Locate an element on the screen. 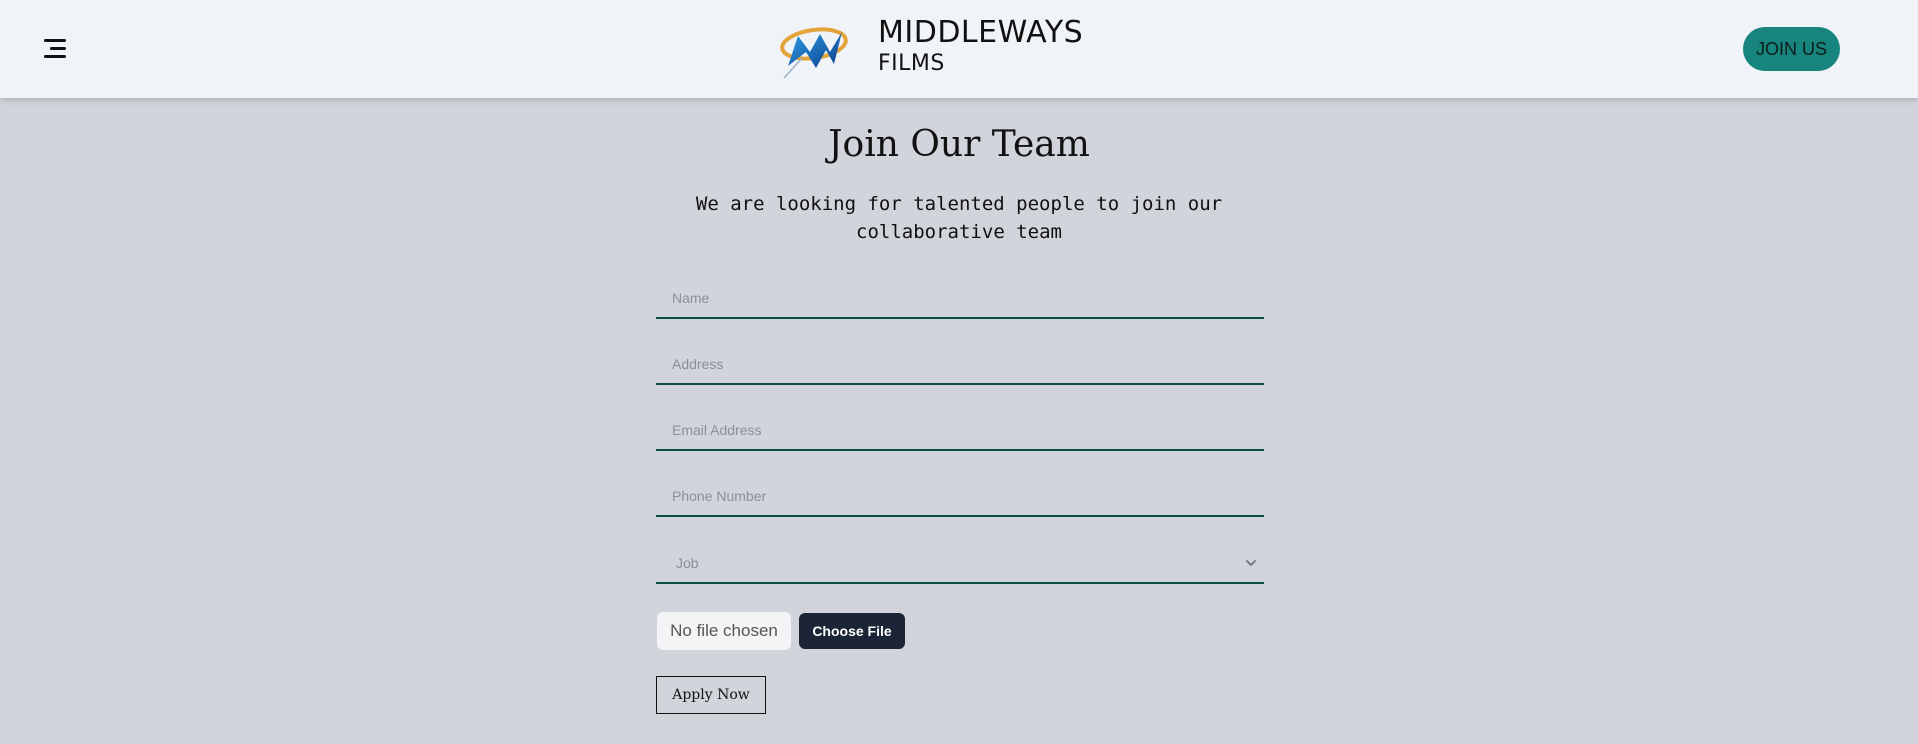 Image resolution: width=1918 pixels, height=744 pixels. address-field is located at coordinates (960, 364).